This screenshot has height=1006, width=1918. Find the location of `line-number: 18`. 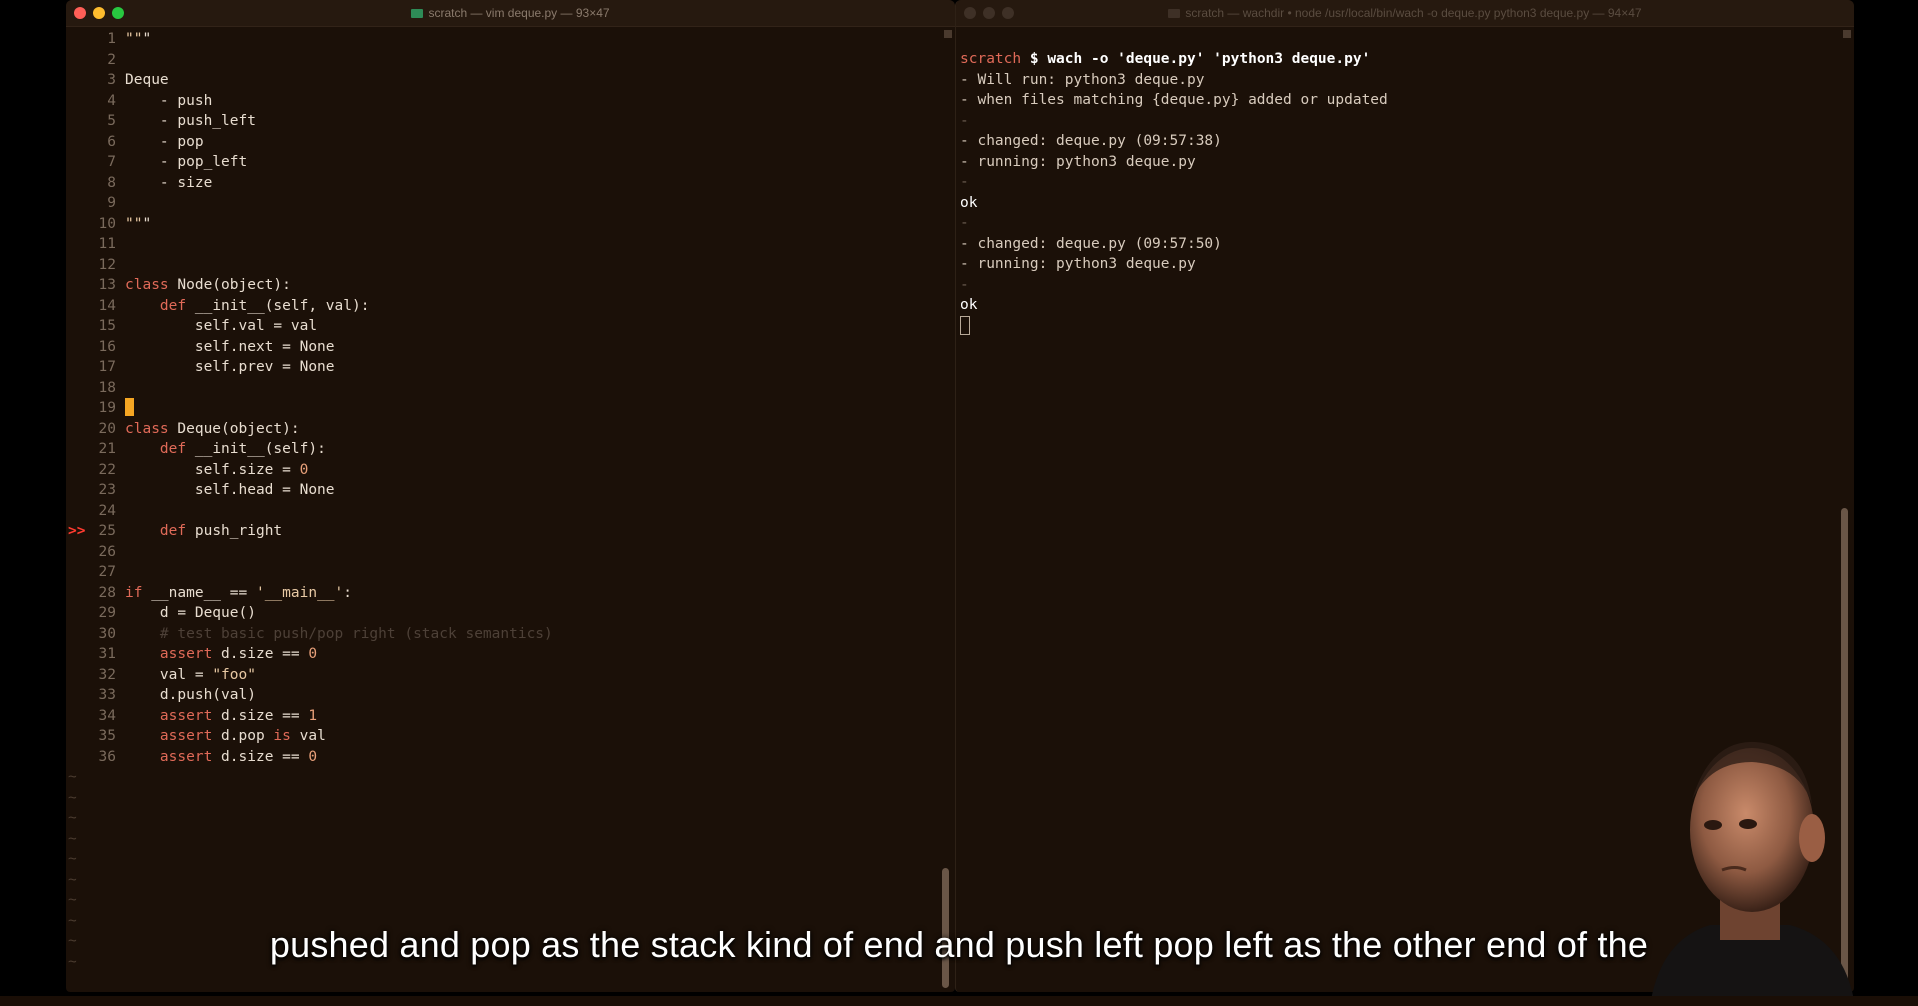

line-number: 18 is located at coordinates (107, 387).